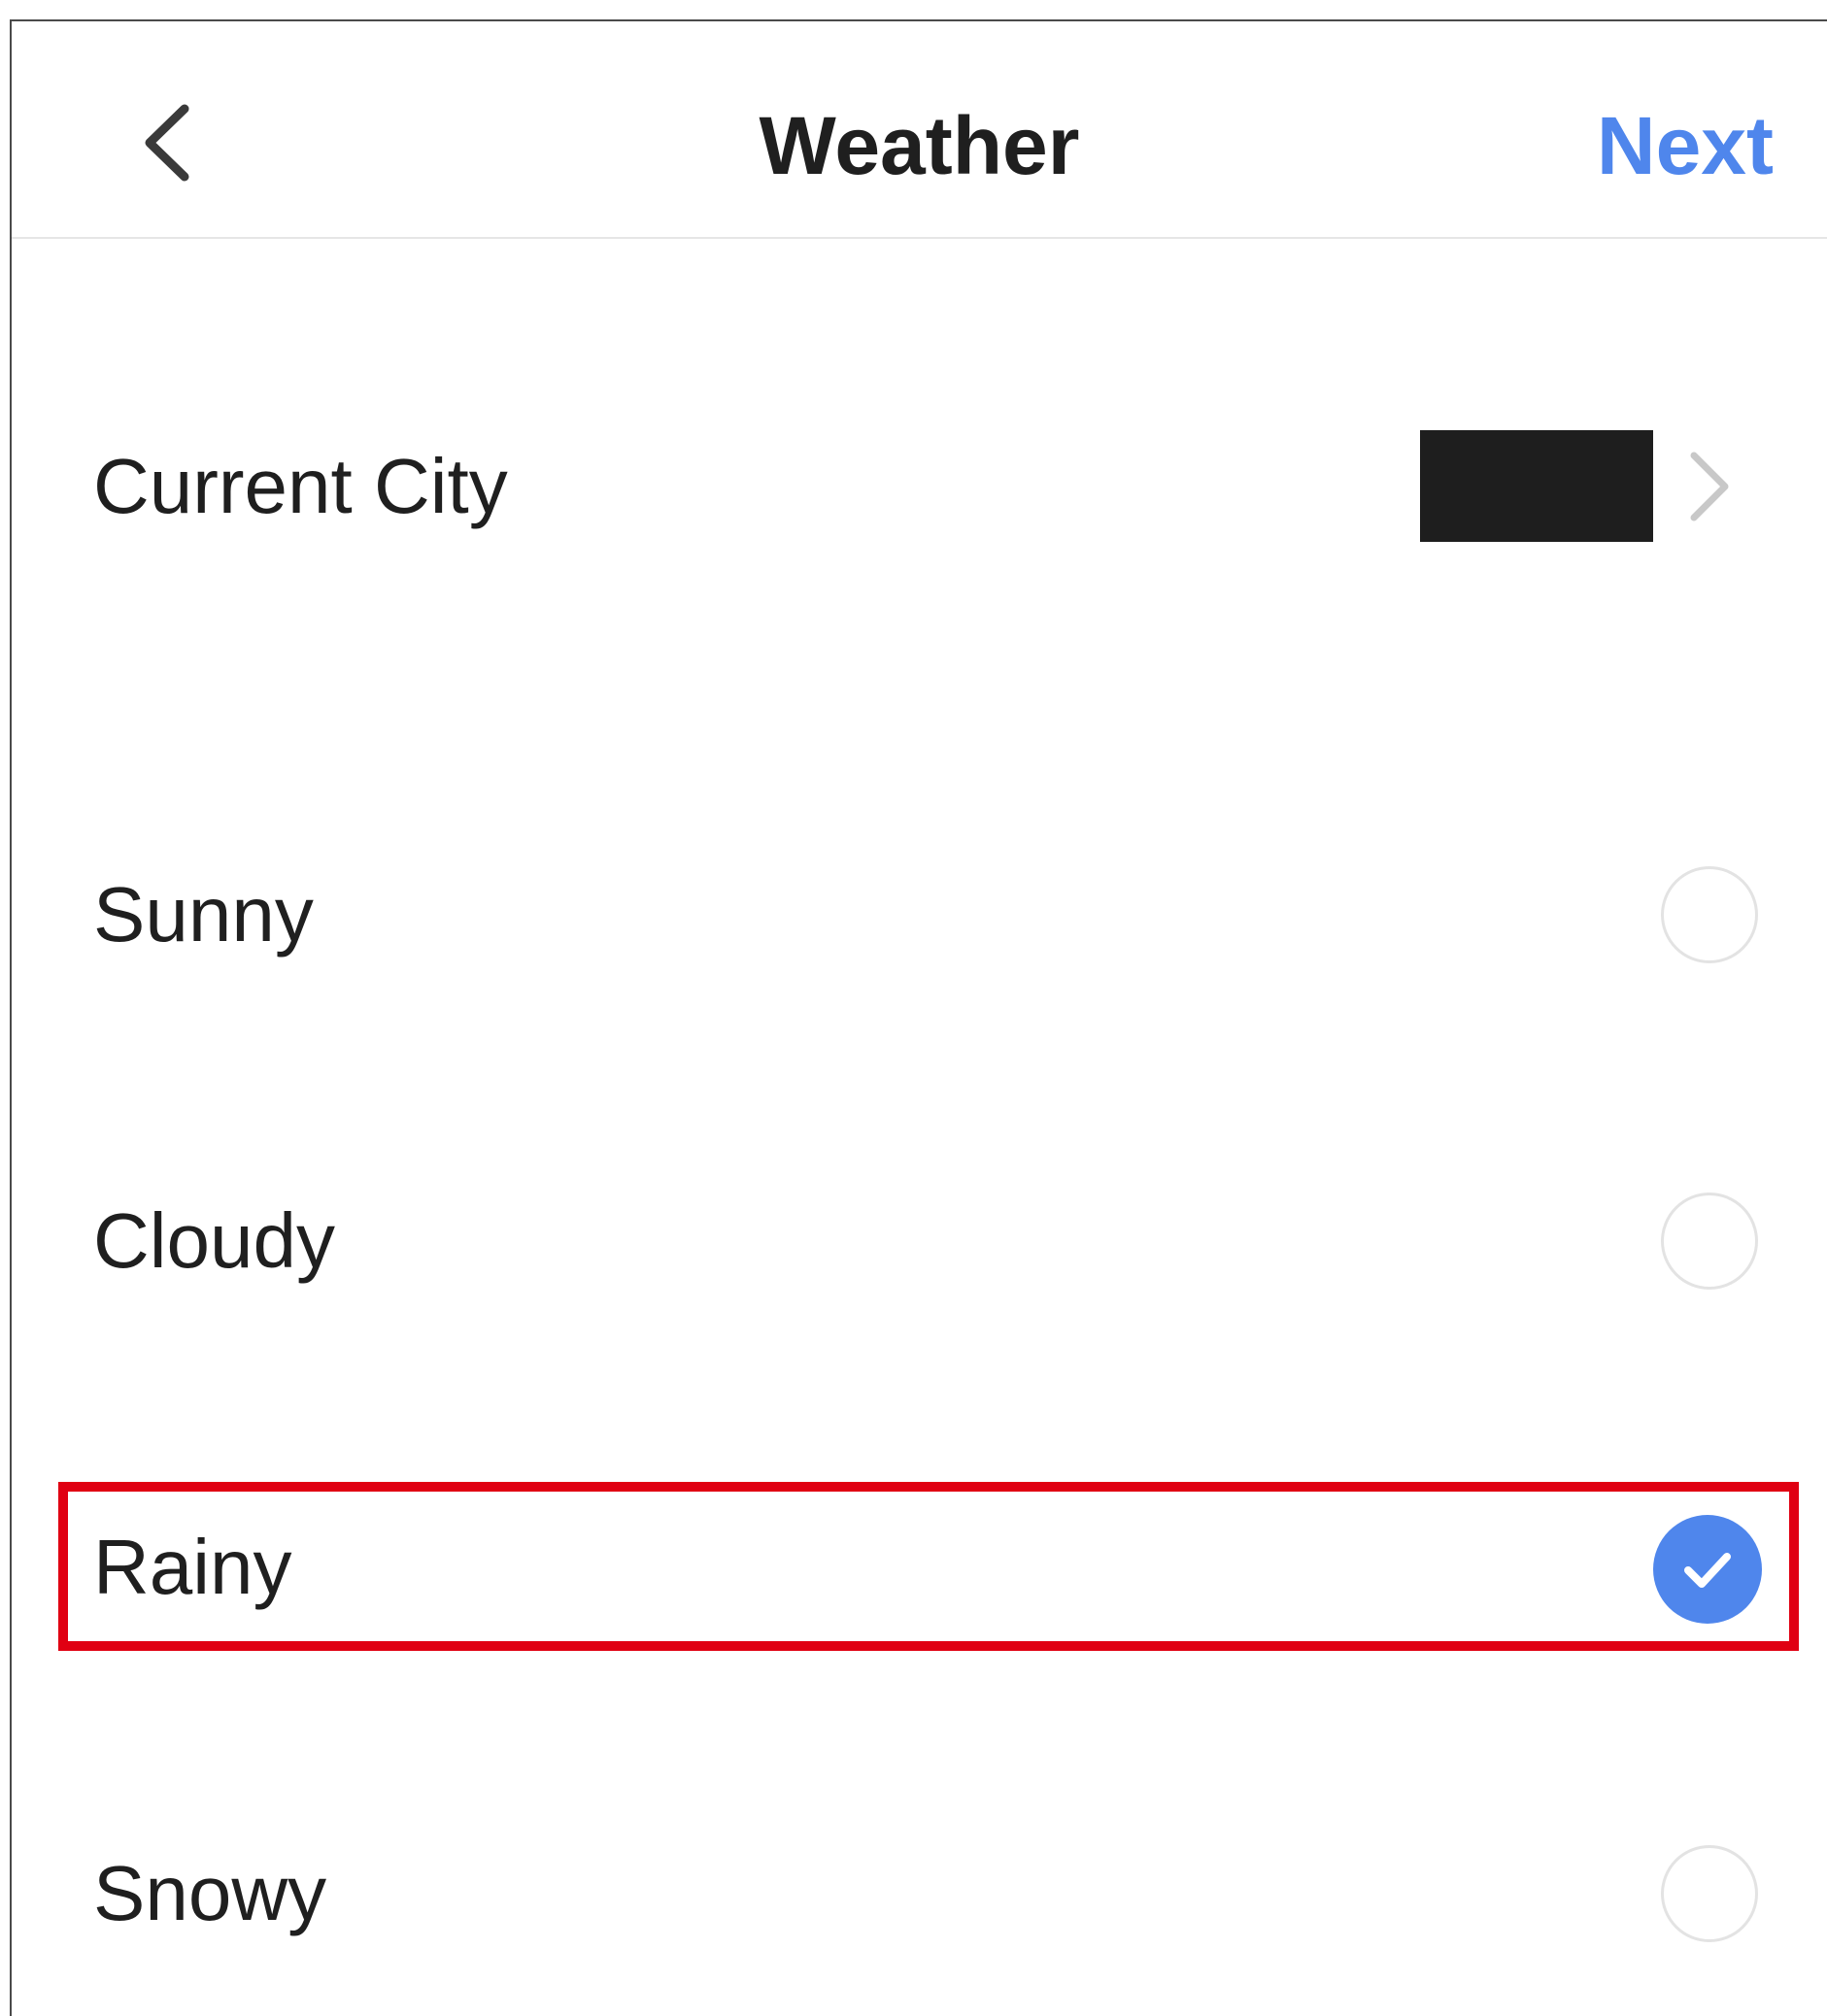  I want to click on current-city-label: Current City, so click(300, 486).